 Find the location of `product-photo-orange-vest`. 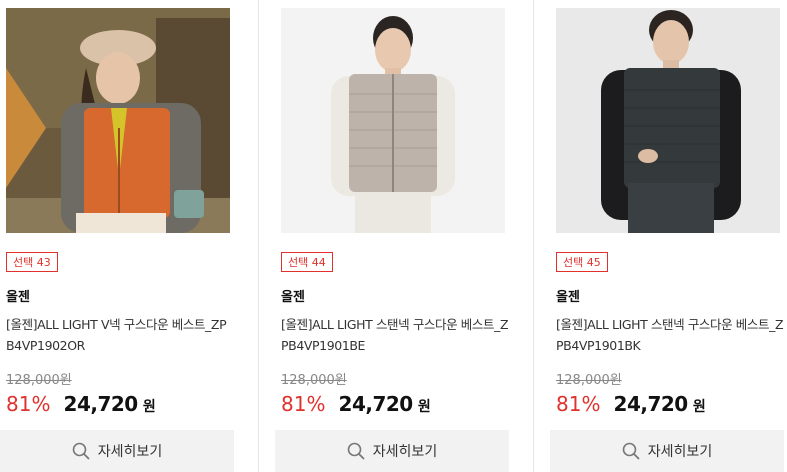

product-photo-orange-vest is located at coordinates (118, 120).